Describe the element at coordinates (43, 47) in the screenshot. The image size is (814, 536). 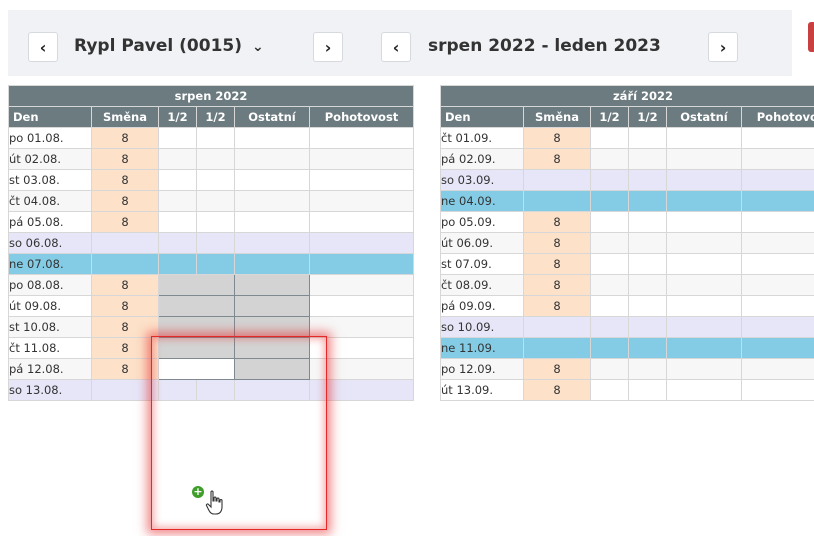
I see `prev-person-button: ‹` at that location.